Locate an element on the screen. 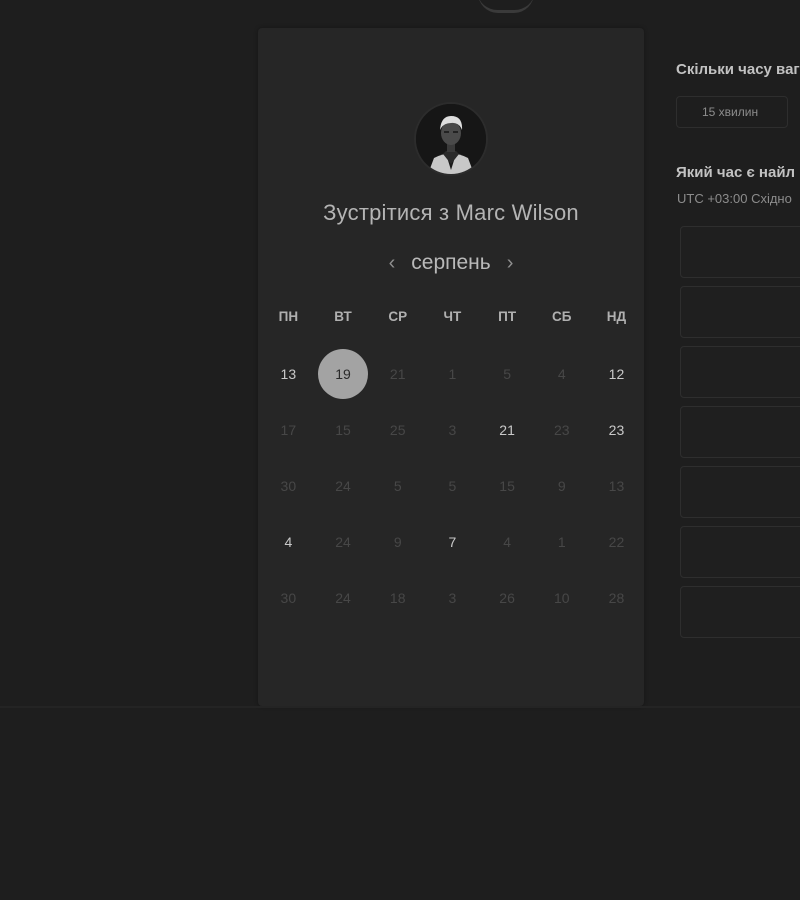 This screenshot has width=800, height=900. weekday-label: НД is located at coordinates (616, 316).